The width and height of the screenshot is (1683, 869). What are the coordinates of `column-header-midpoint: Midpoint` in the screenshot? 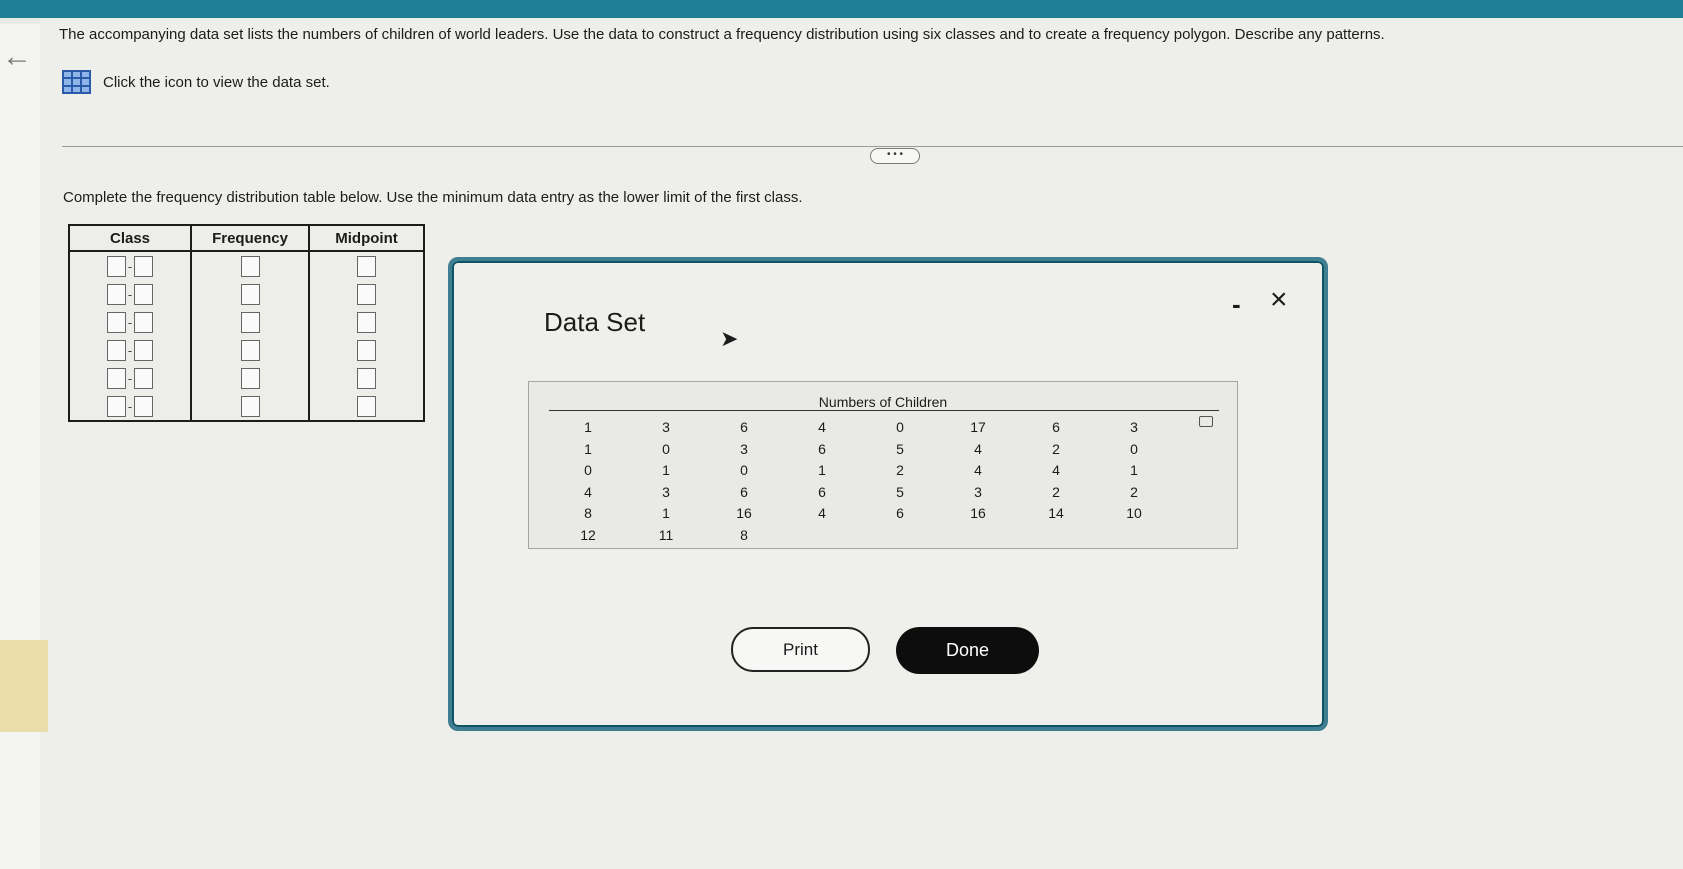 It's located at (366, 238).